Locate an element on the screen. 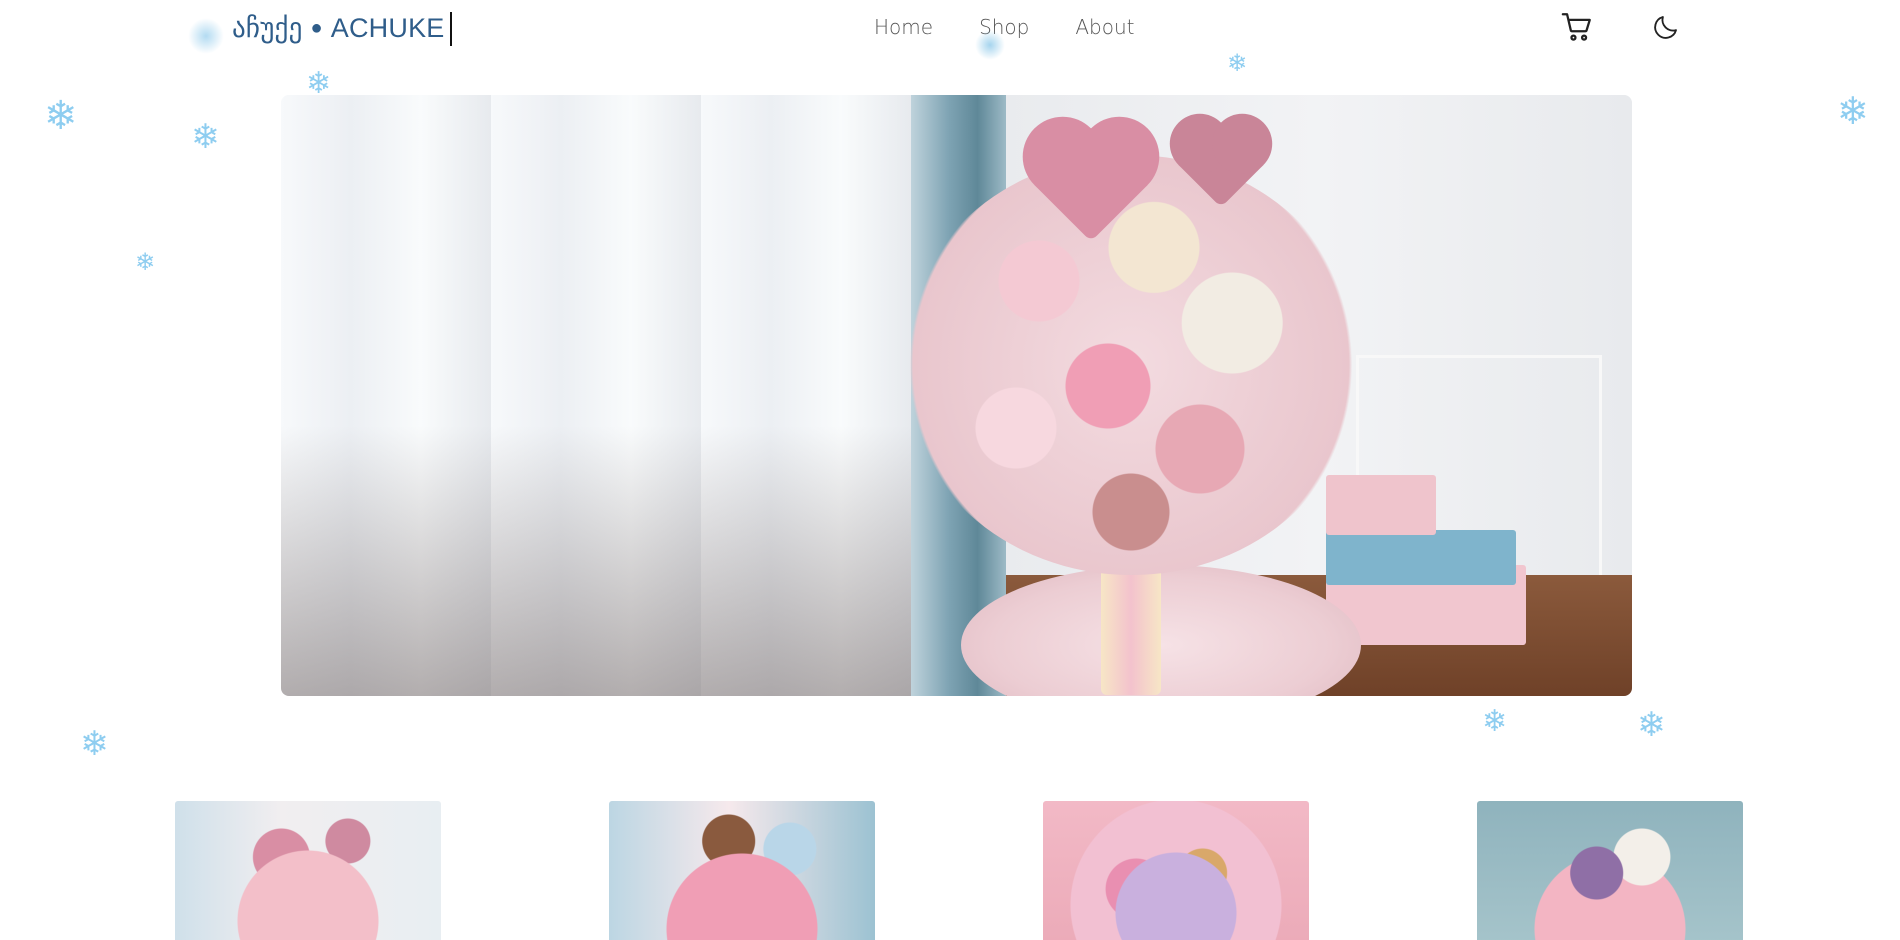  brand-name-latin: ACHUKE is located at coordinates (387, 28).